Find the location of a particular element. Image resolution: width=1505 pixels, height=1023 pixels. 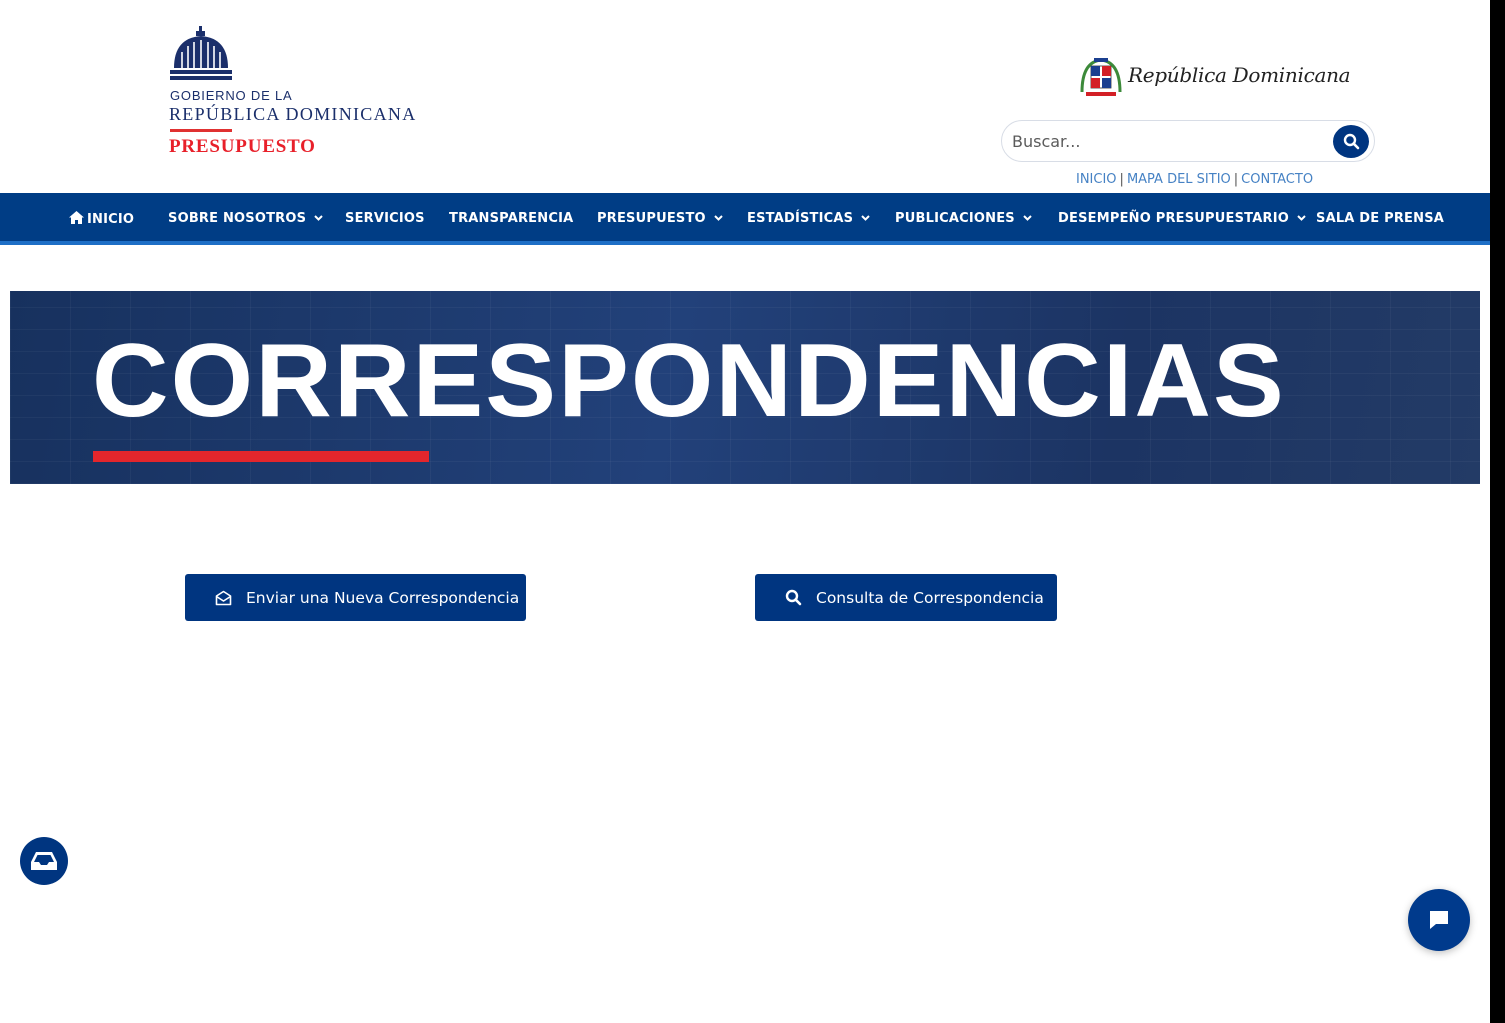

nav-item-label: SERVICIOS is located at coordinates (385, 218).